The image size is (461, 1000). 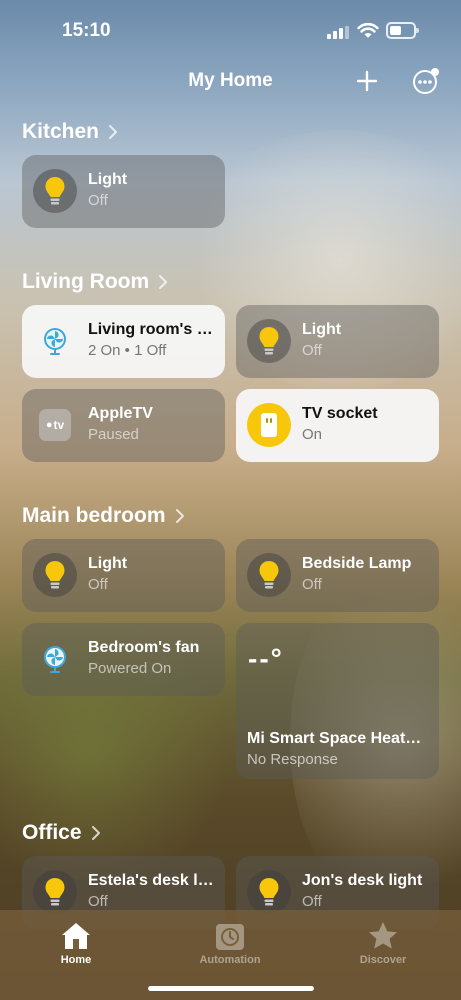 I want to click on room-title-living-room: Living Room, so click(x=86, y=281).